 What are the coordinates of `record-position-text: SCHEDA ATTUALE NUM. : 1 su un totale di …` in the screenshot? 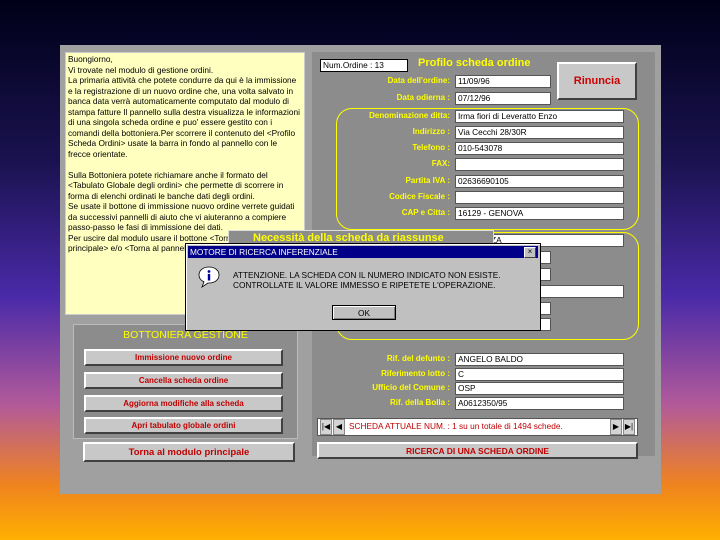 It's located at (456, 426).